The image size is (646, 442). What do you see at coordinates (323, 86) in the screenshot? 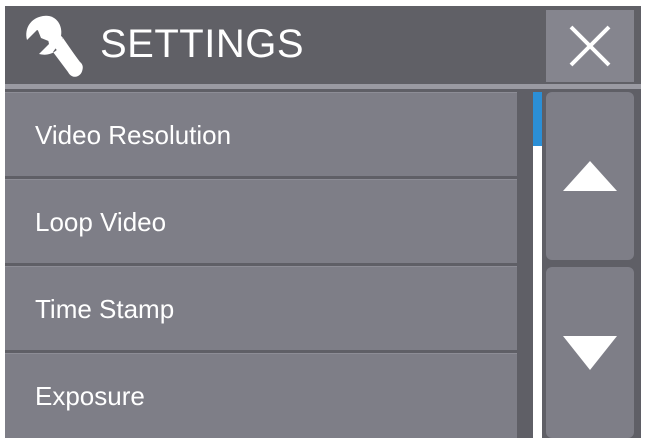
I see `header-divider` at bounding box center [323, 86].